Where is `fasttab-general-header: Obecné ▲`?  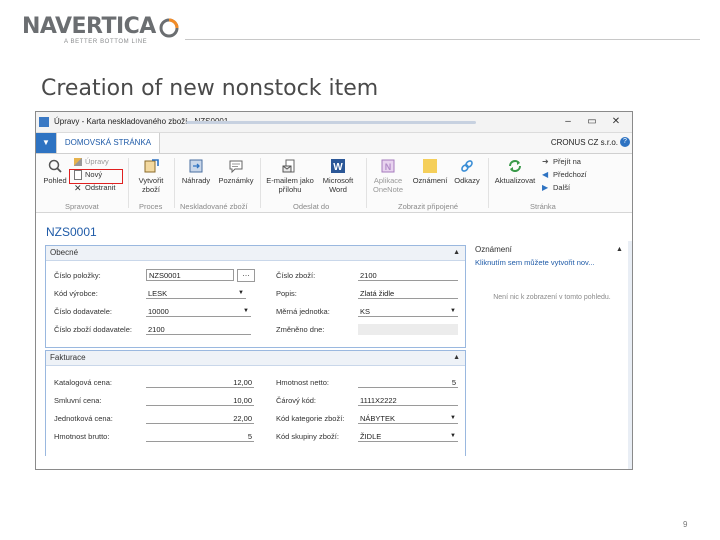
fasttab-general-header: Obecné ▲ is located at coordinates (255, 253).